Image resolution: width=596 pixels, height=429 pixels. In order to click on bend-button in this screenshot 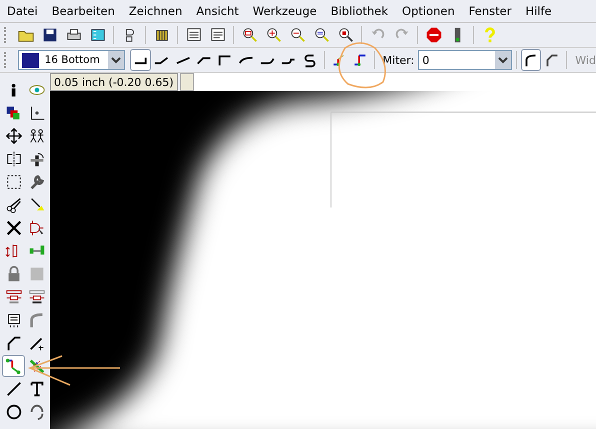, I will do `click(140, 60)`.